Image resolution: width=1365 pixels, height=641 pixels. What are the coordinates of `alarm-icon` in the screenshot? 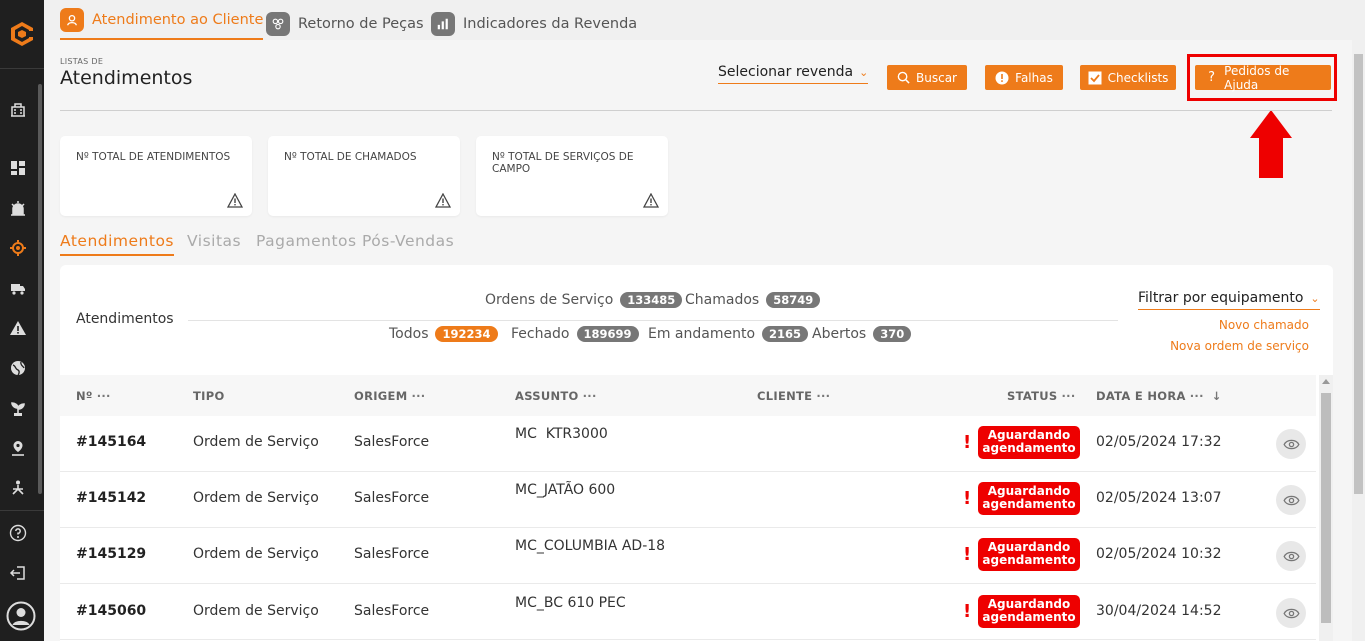 It's located at (18, 208).